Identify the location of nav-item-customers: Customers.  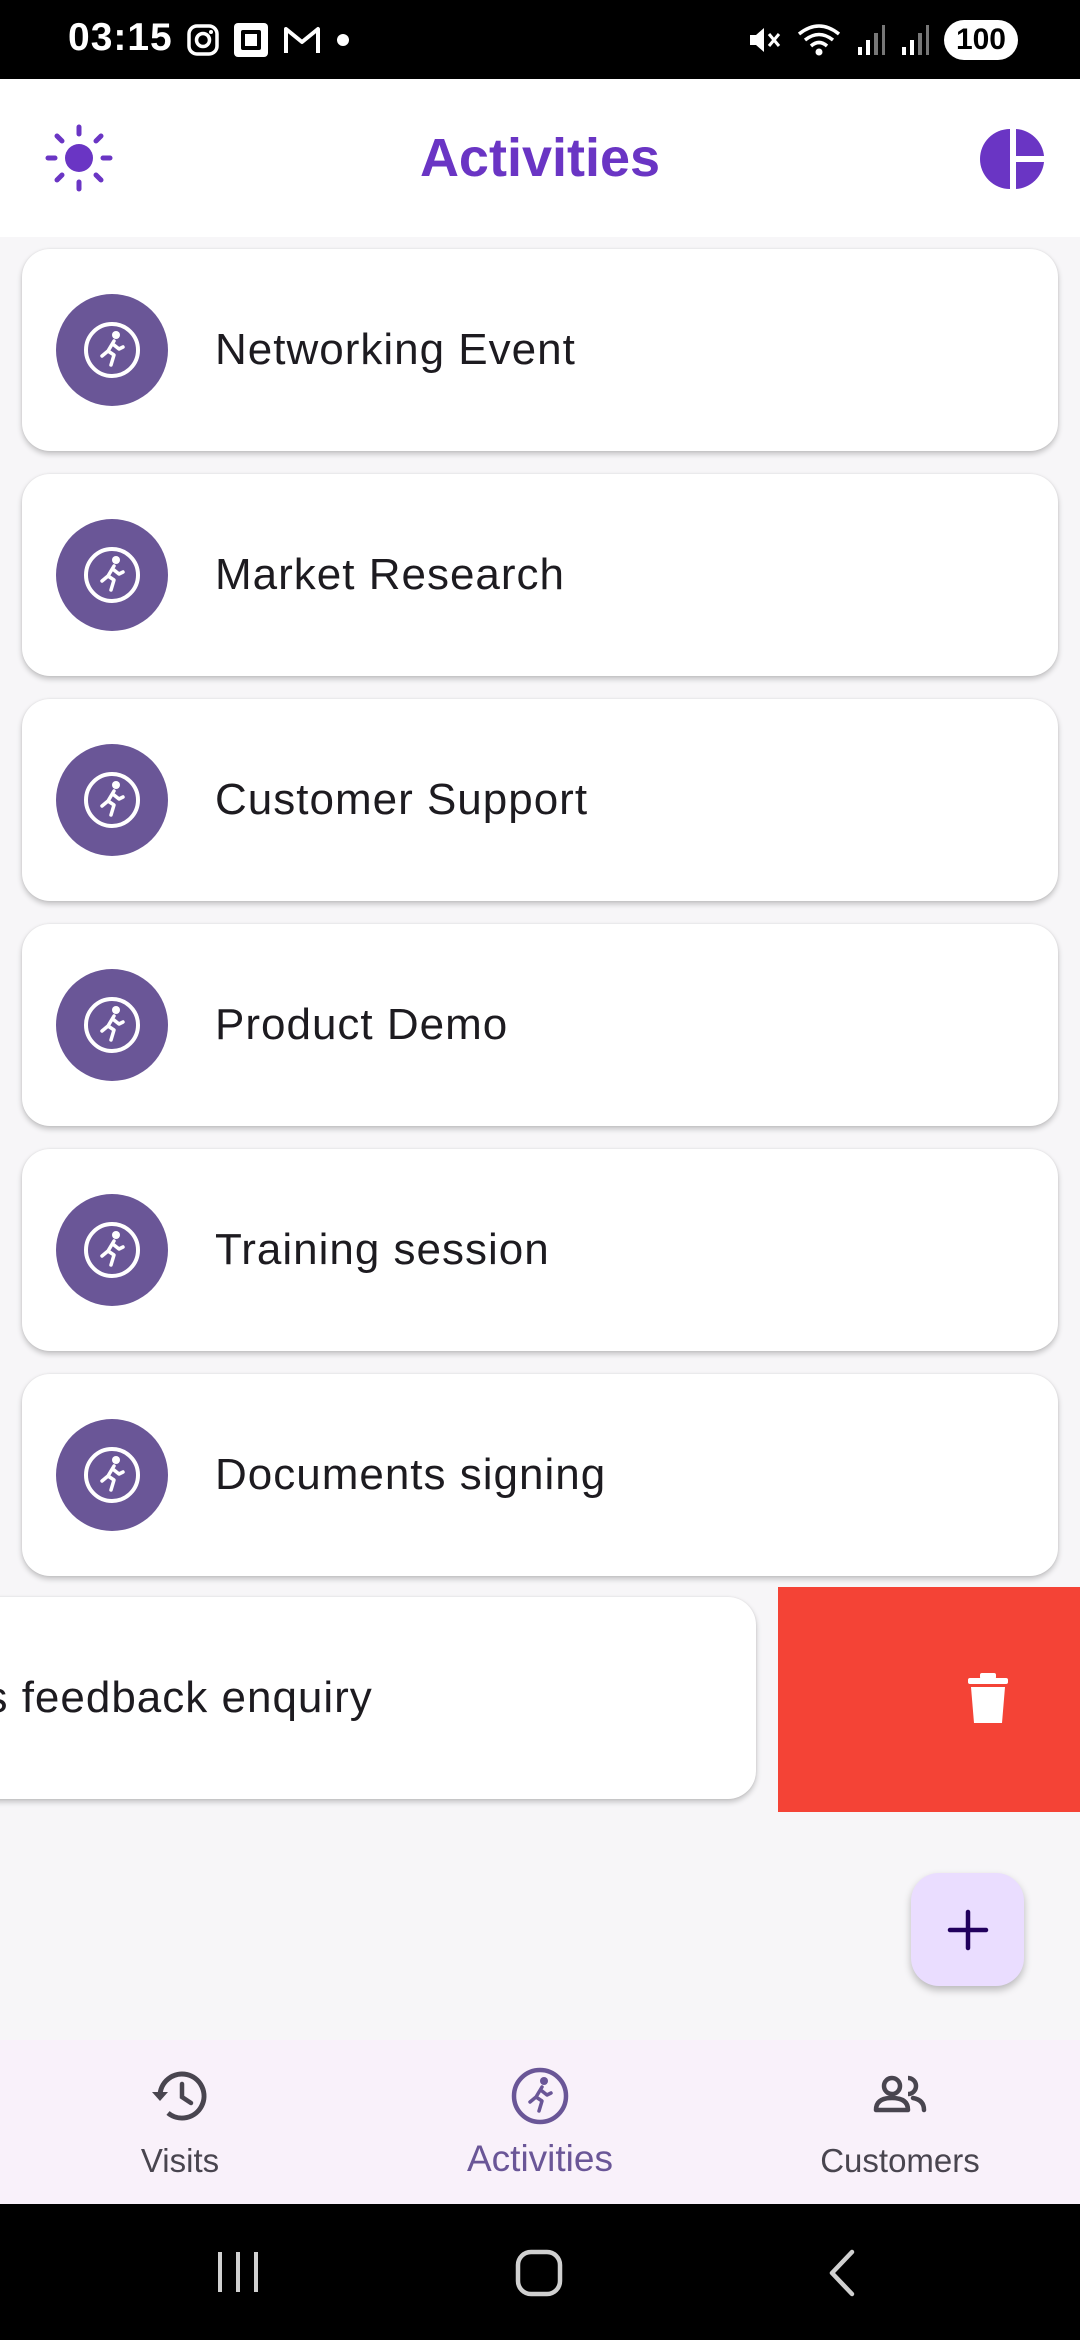
(900, 2122).